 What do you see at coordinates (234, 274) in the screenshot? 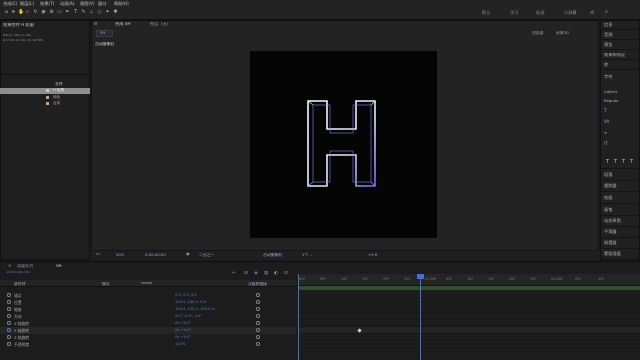
I see `shy-layers-icon: ✂` at bounding box center [234, 274].